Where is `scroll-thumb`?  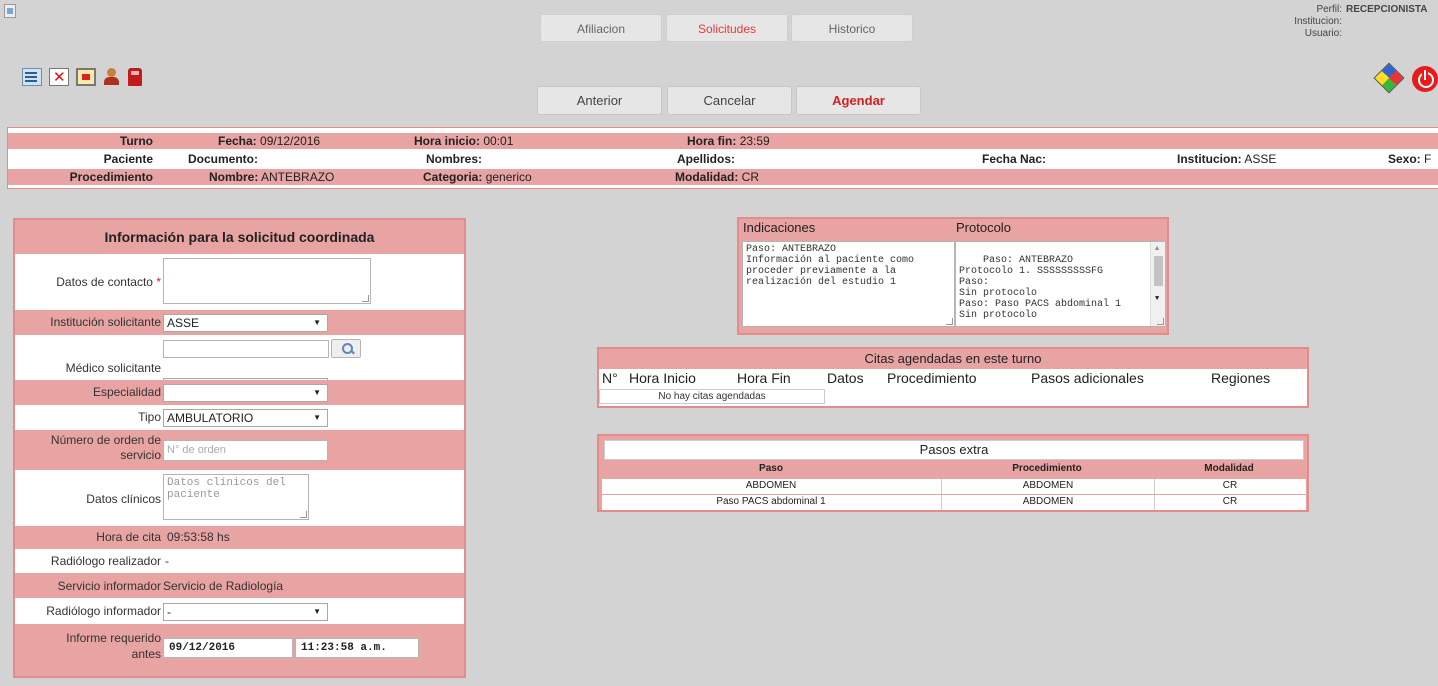 scroll-thumb is located at coordinates (1158, 271).